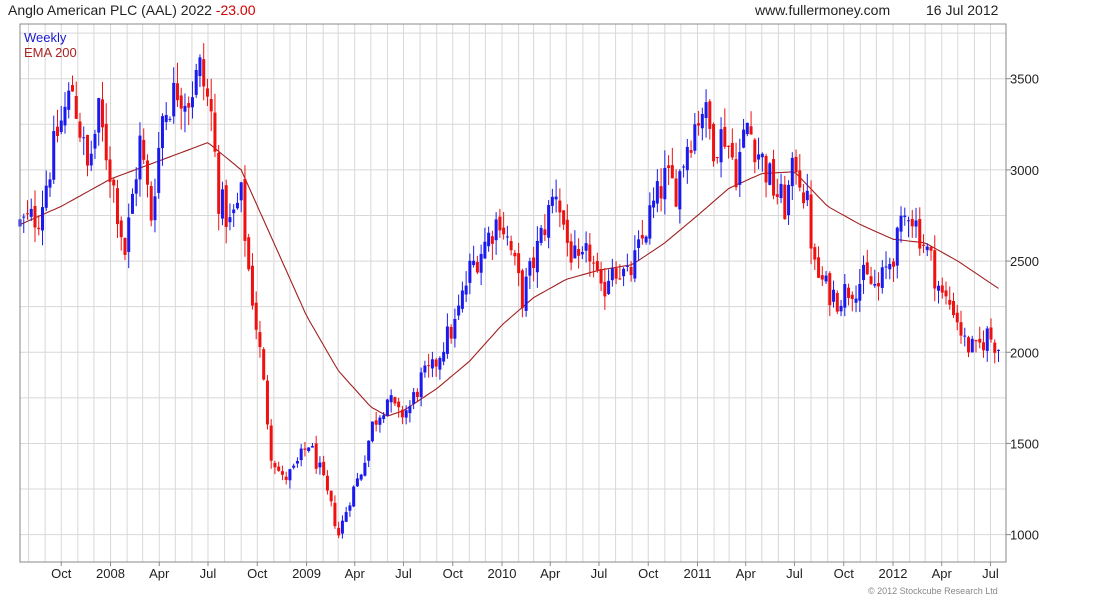 The height and width of the screenshot is (600, 1100). Describe the element at coordinates (1024, 261) in the screenshot. I see `y-tick-label: 2500` at that location.